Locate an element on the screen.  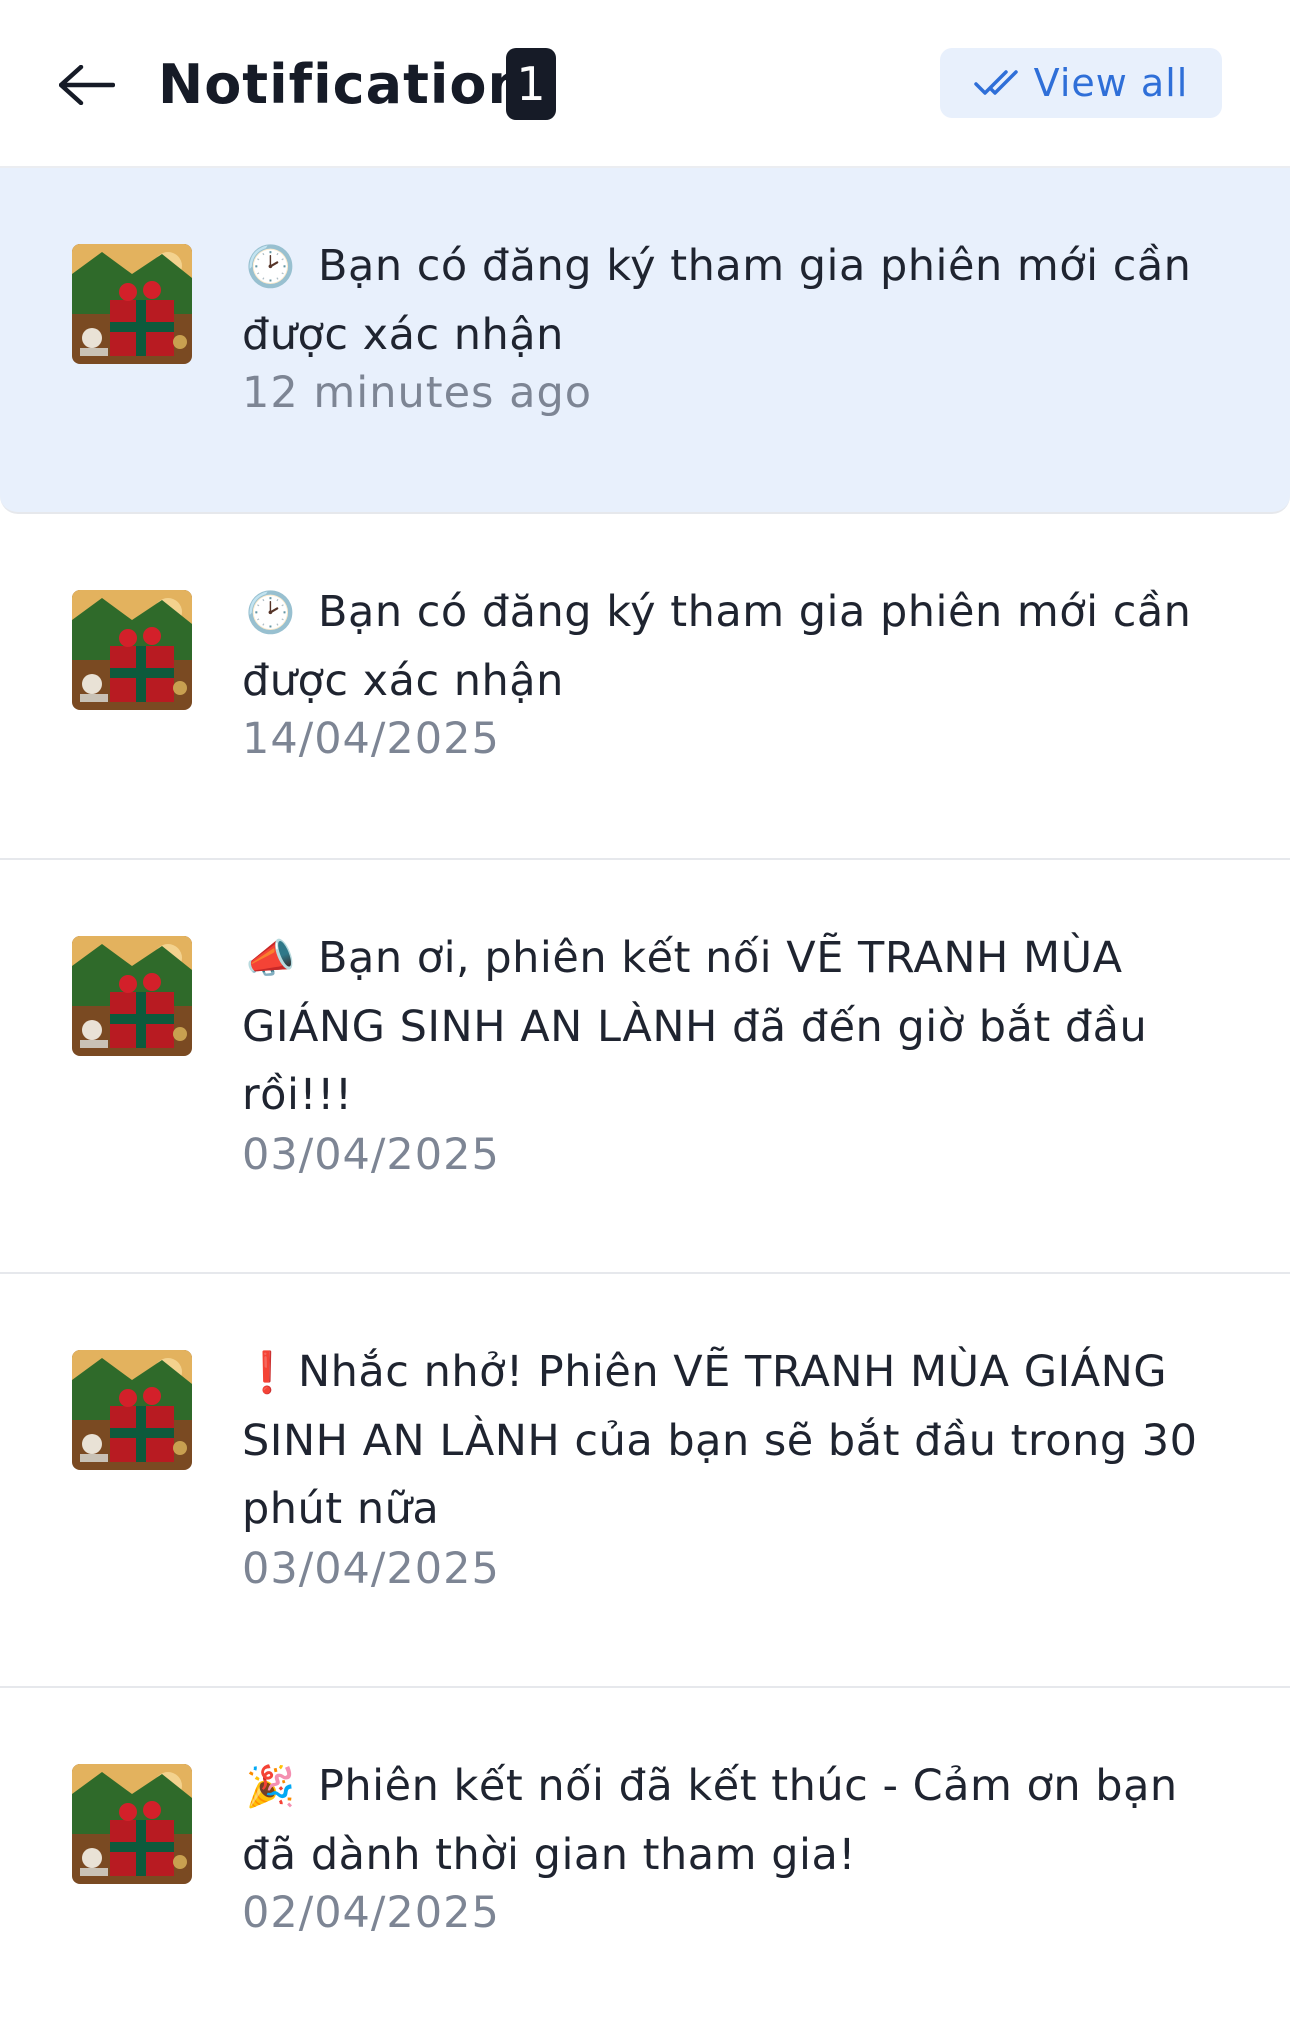
double-check-icon is located at coordinates (995, 82).